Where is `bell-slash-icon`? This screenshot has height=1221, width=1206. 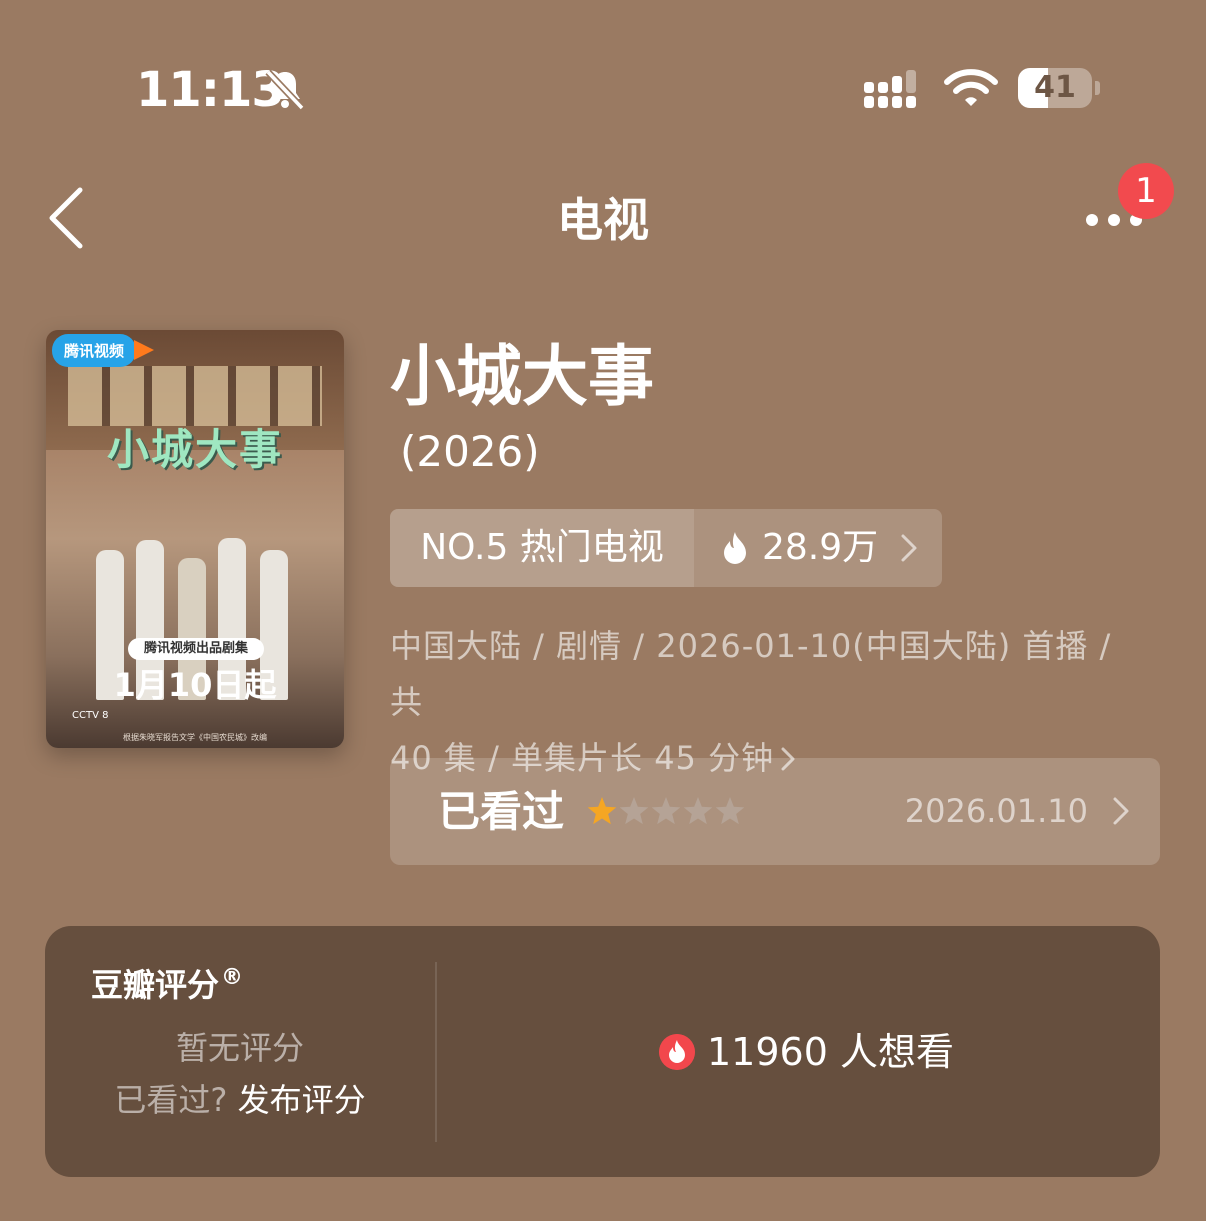
bell-slash-icon is located at coordinates (285, 90).